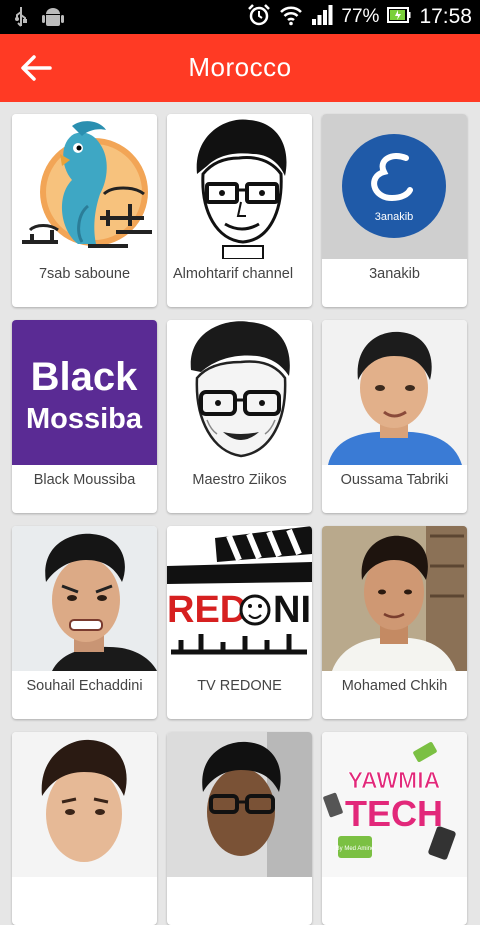 This screenshot has height=925, width=480. I want to click on channel-card-3anakib: 3anakib 3anakib, so click(394, 210).